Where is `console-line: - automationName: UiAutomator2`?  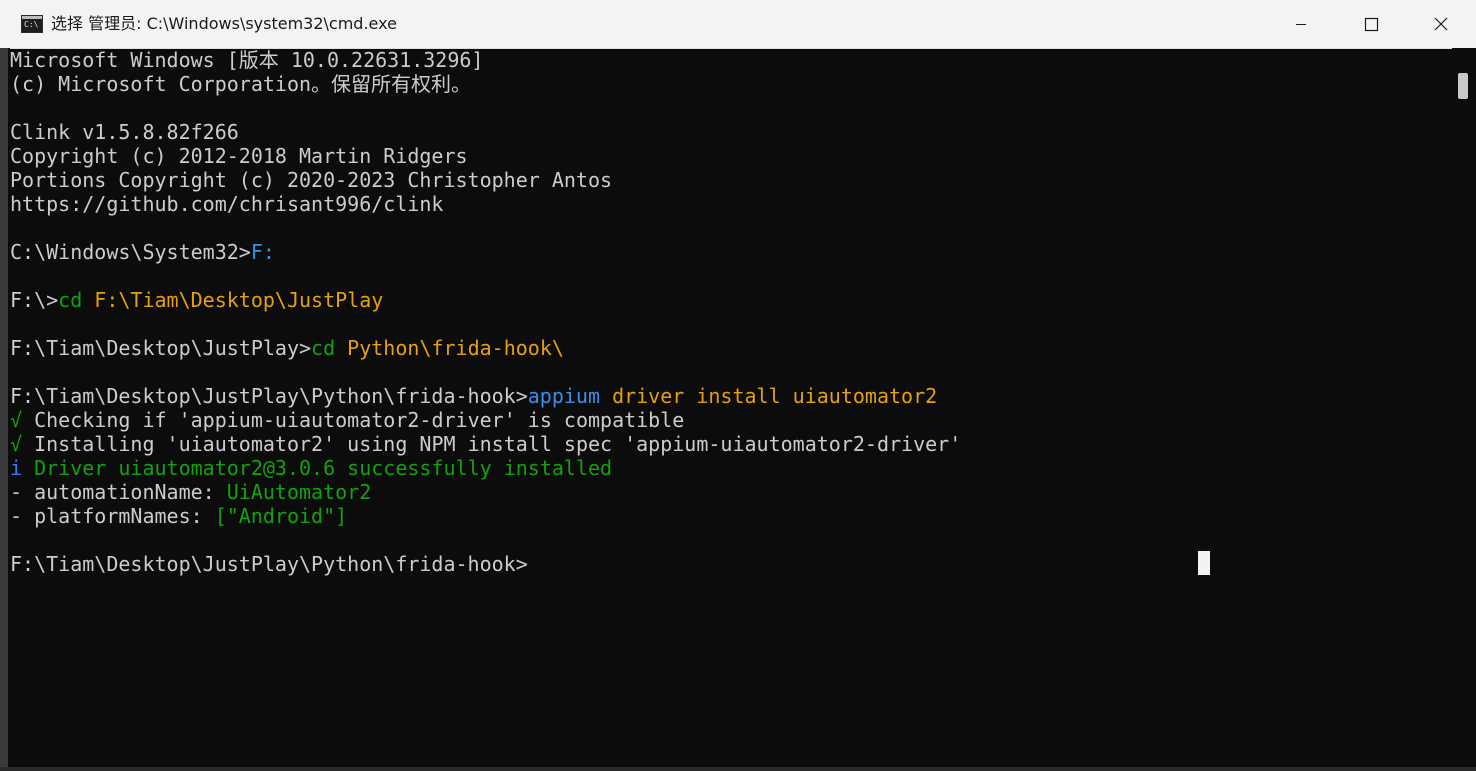 console-line: - automationName: UiAutomator2 is located at coordinates (190, 492).